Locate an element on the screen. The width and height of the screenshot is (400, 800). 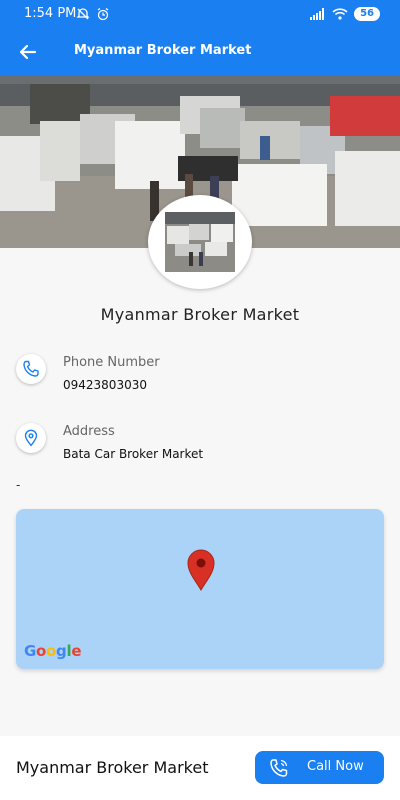
battery-indicator: 56 is located at coordinates (367, 14).